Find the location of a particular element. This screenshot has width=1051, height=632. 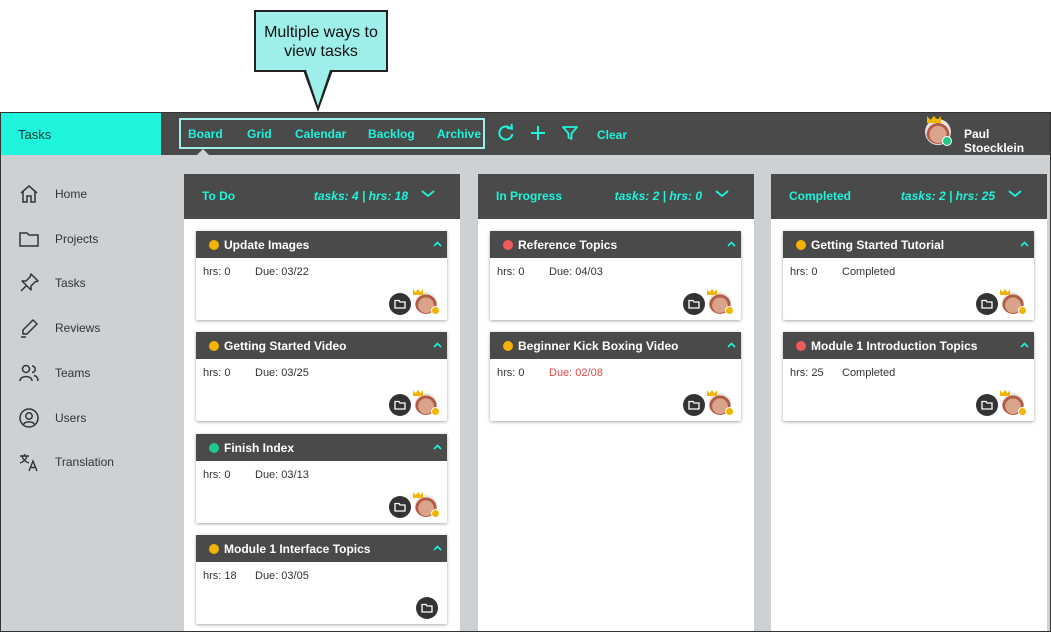

sidebar-item-label: Tasks is located at coordinates (70, 283).